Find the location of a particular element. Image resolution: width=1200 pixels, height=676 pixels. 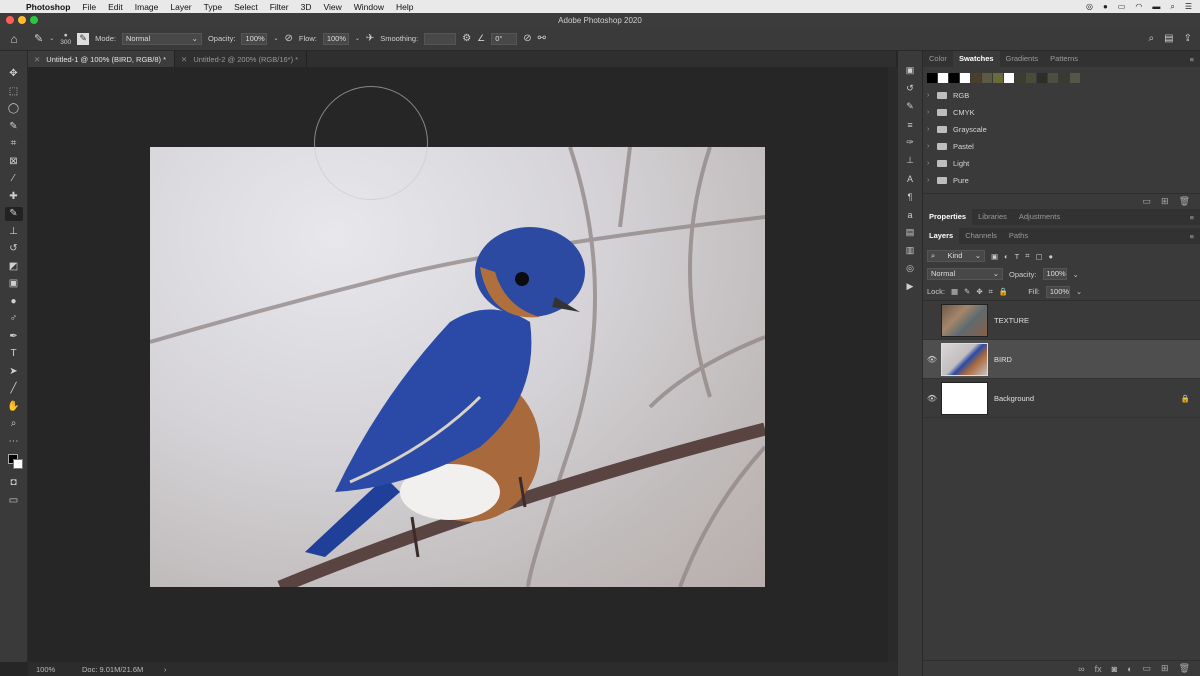

gear-icon: ⚙ is located at coordinates (466, 38).